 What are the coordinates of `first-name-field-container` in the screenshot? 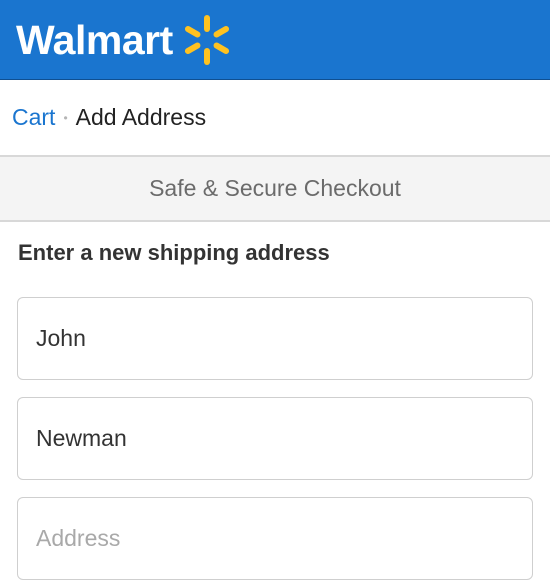 It's located at (275, 338).